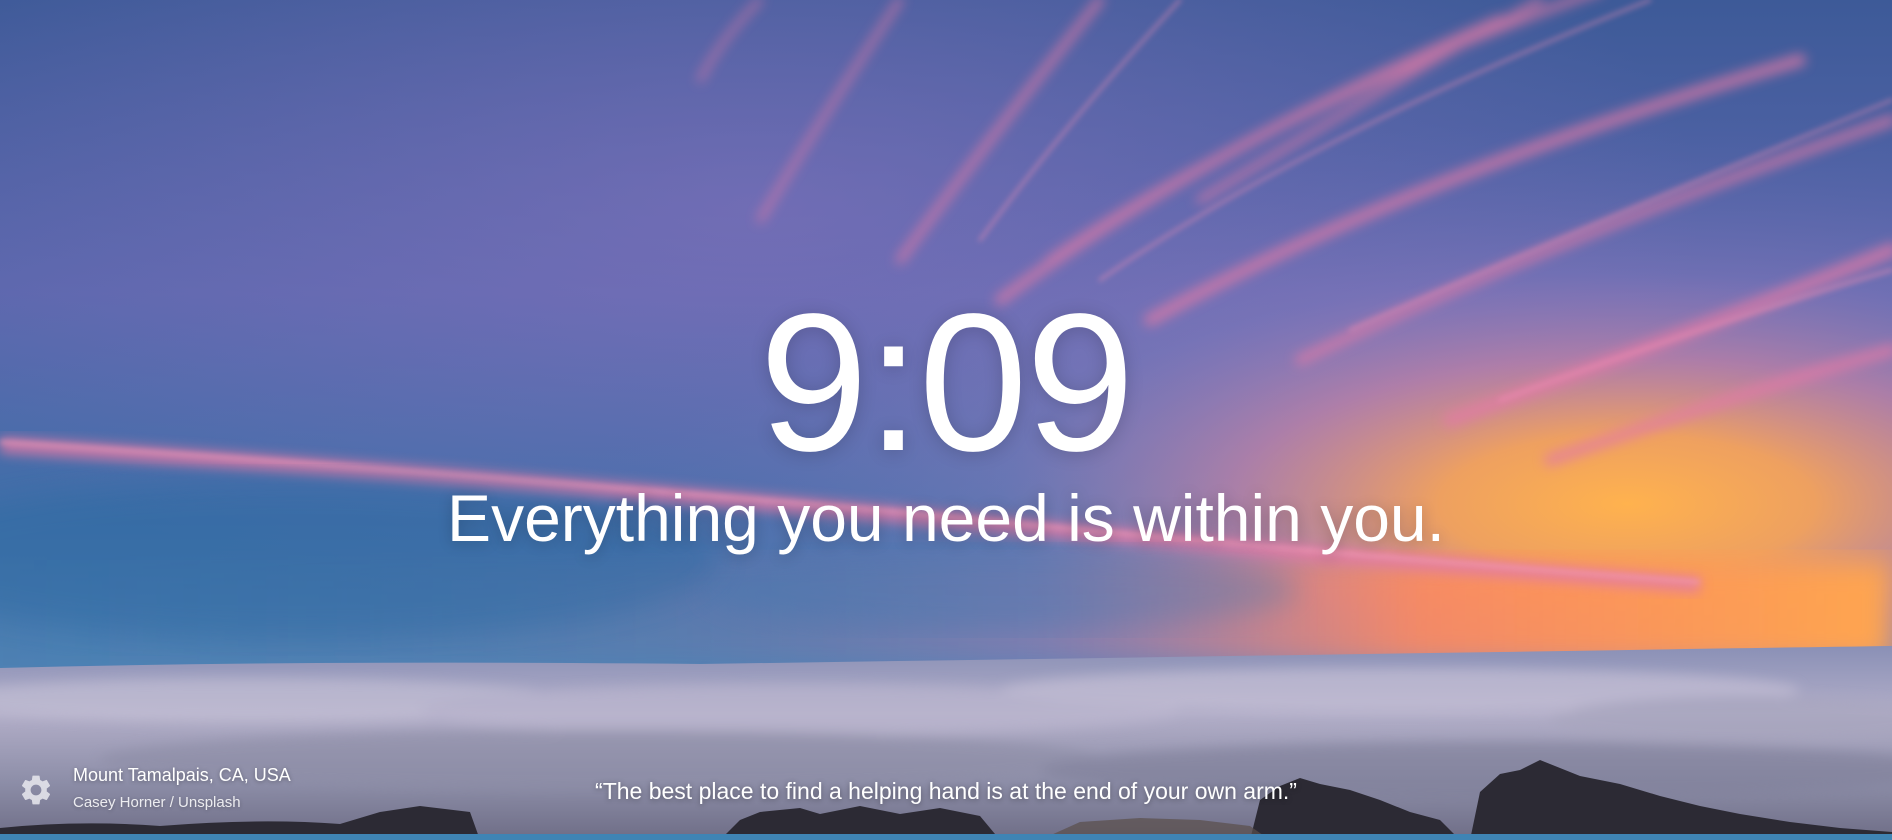 The width and height of the screenshot is (1892, 840). Describe the element at coordinates (946, 382) in the screenshot. I see `clock-time: 9:09` at that location.